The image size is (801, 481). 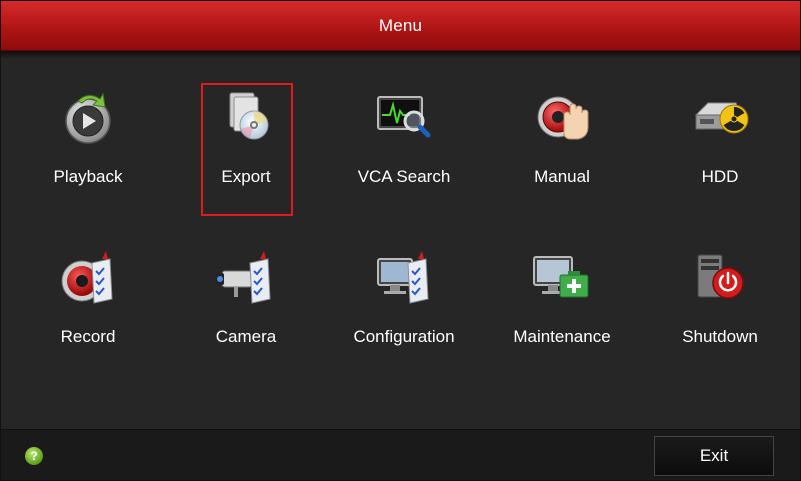 What do you see at coordinates (562, 315) in the screenshot?
I see `menu-item-maintenance: Maintenance` at bounding box center [562, 315].